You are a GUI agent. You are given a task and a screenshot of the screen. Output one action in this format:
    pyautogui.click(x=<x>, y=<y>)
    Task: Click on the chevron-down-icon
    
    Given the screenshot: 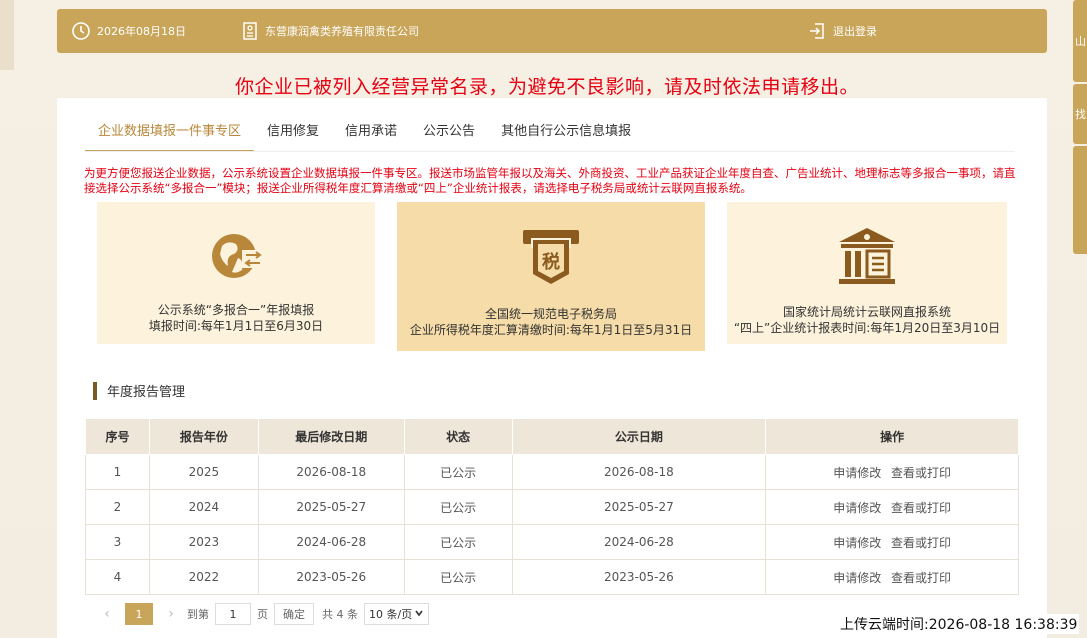 What is the action you would take?
    pyautogui.click(x=419, y=614)
    